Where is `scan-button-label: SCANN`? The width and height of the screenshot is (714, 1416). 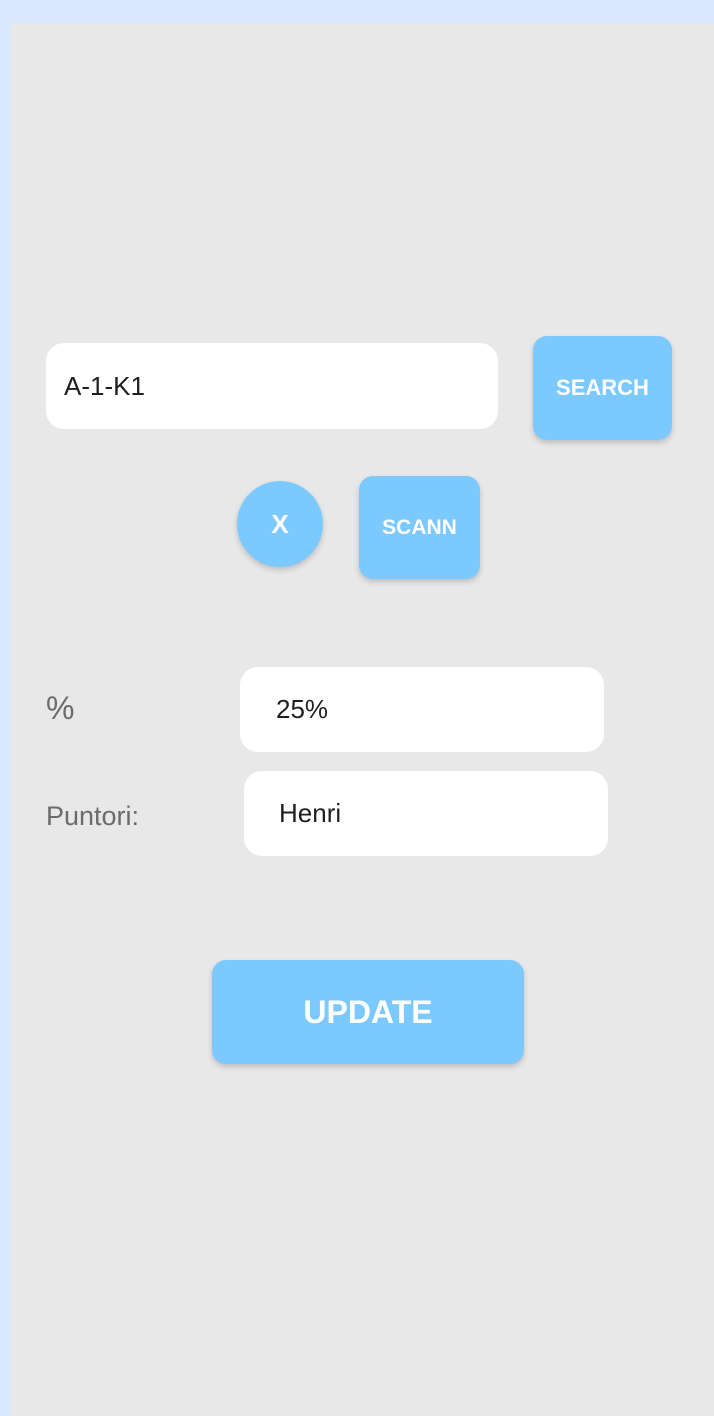
scan-button-label: SCANN is located at coordinates (419, 527).